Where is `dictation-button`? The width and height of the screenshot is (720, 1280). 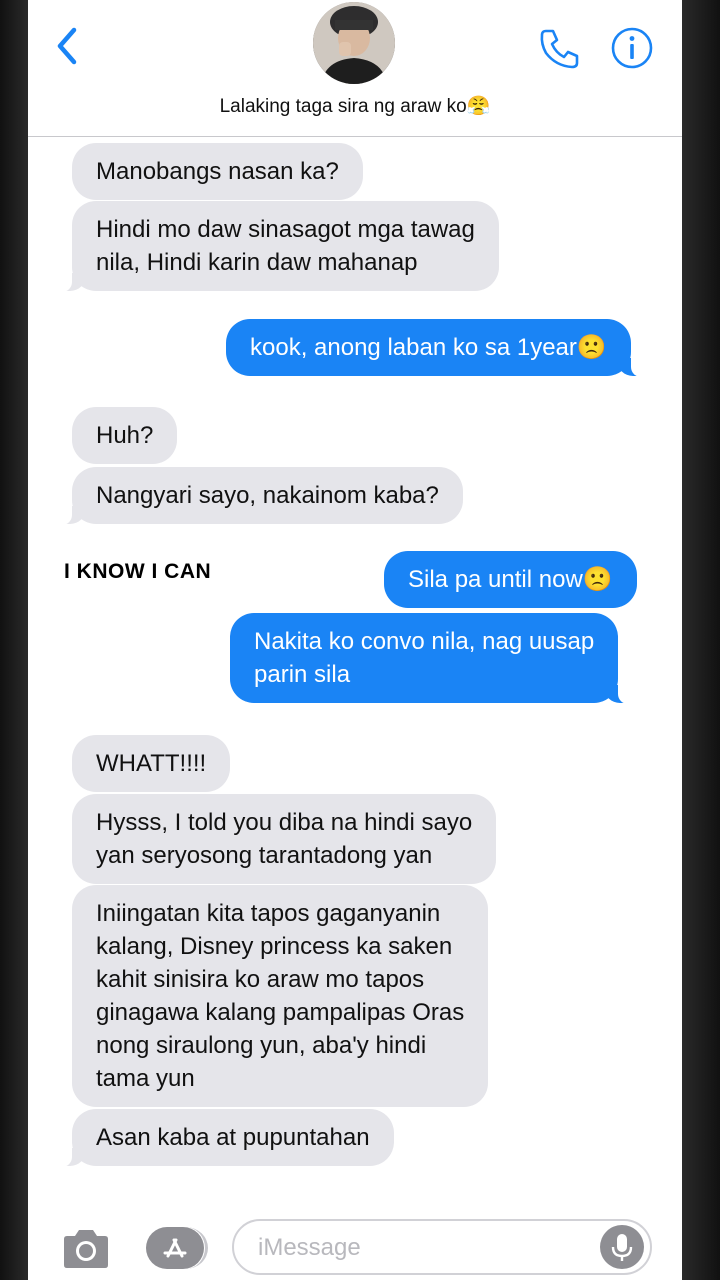 dictation-button is located at coordinates (622, 1247).